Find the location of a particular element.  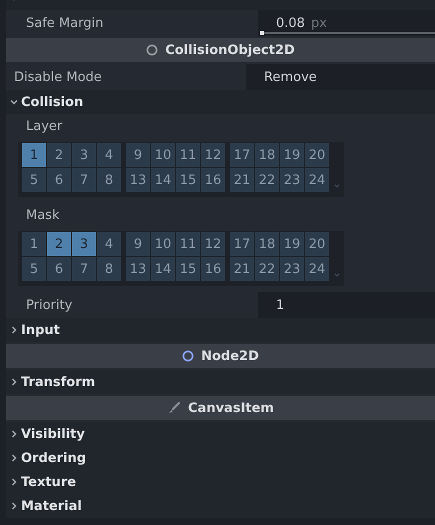

category-title: CanvasItem is located at coordinates (231, 408).